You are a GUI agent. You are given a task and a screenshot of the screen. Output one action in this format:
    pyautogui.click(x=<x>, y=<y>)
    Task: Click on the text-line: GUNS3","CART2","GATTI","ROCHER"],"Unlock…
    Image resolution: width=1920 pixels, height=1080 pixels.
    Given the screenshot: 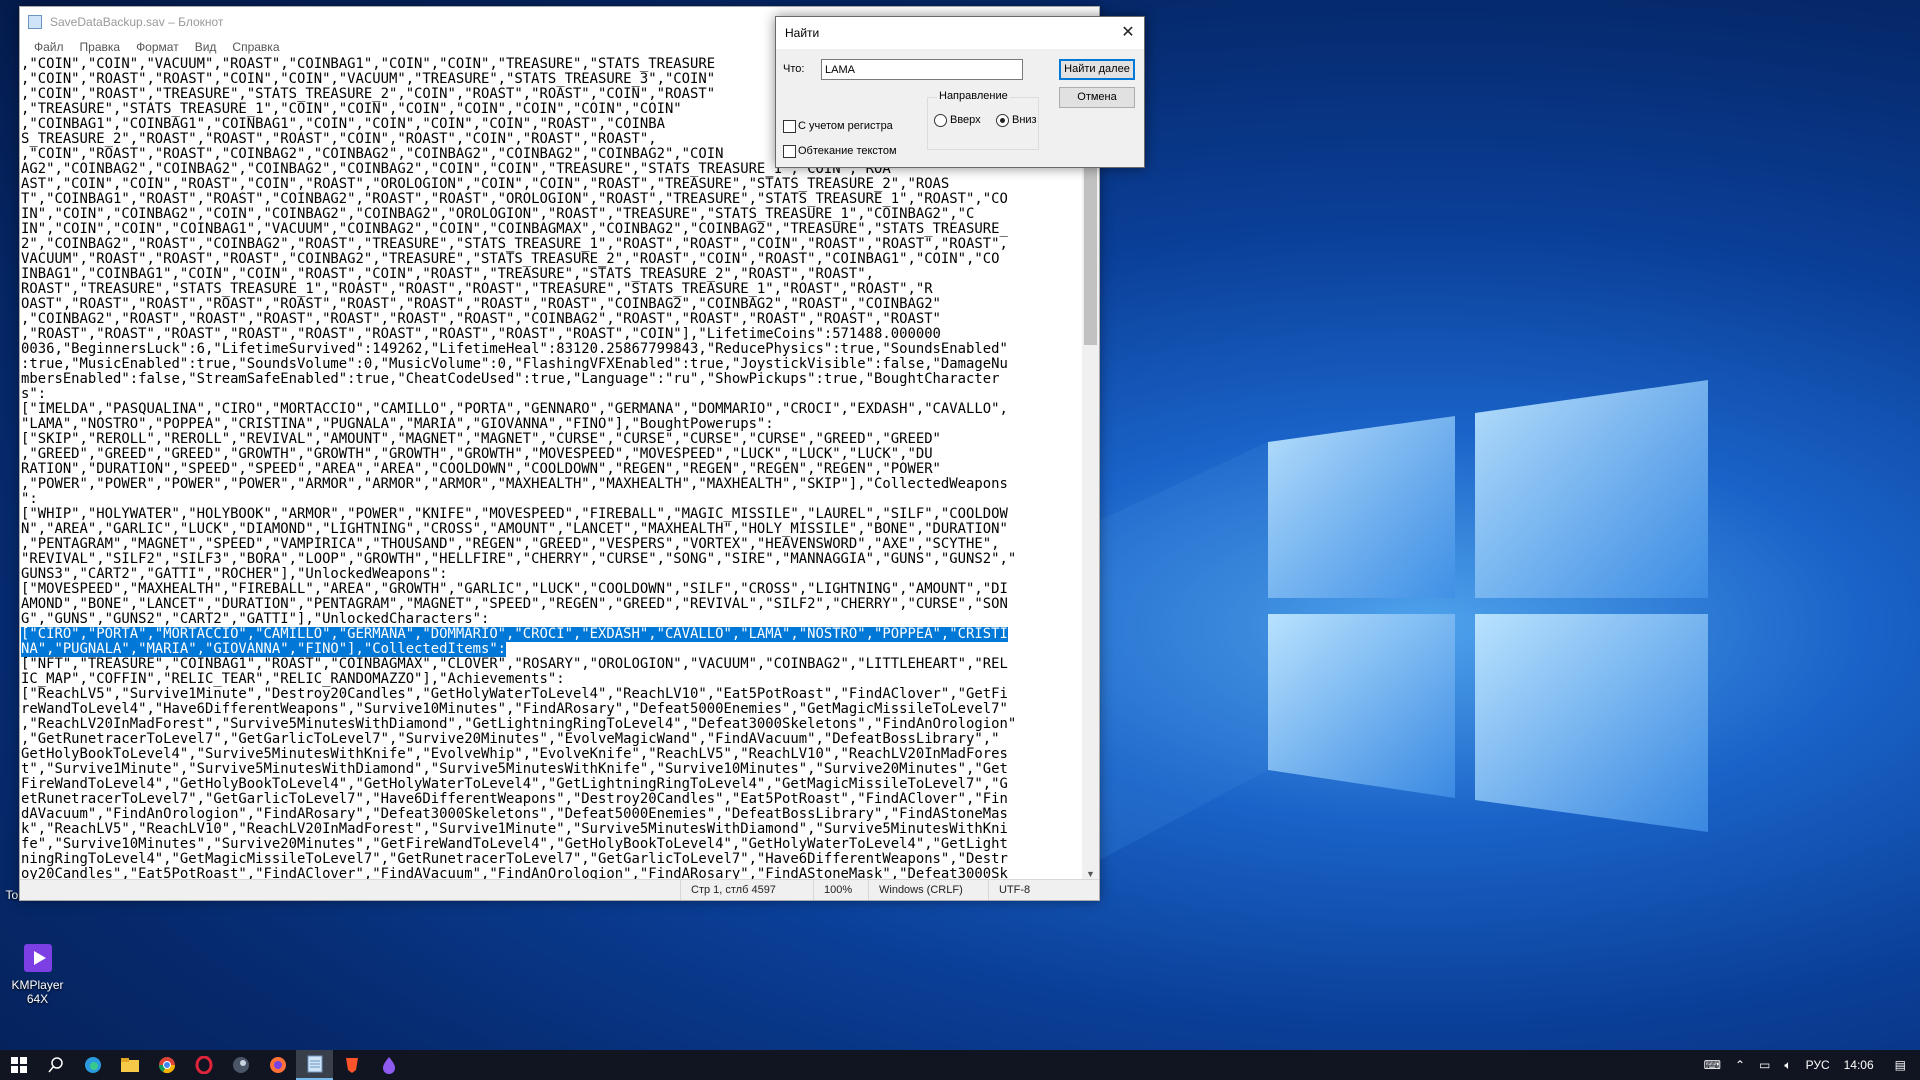 What is the action you would take?
    pyautogui.click(x=234, y=574)
    